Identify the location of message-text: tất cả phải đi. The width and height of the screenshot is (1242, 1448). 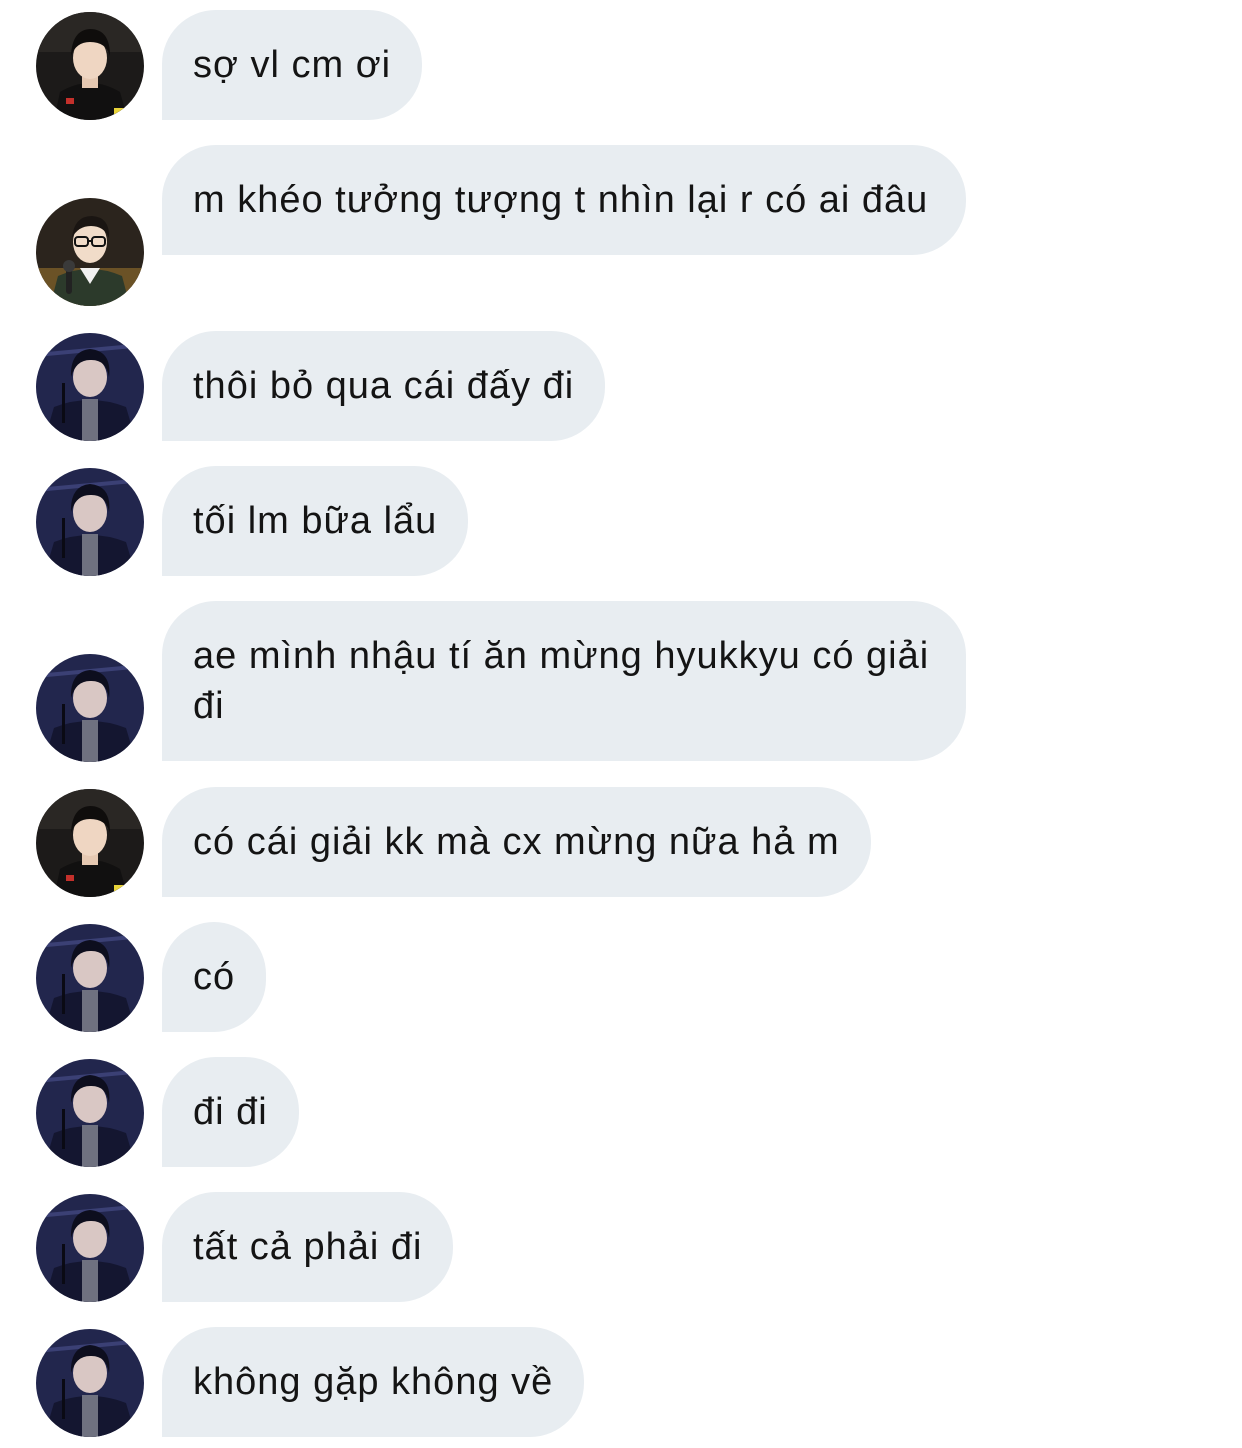
(308, 1247).